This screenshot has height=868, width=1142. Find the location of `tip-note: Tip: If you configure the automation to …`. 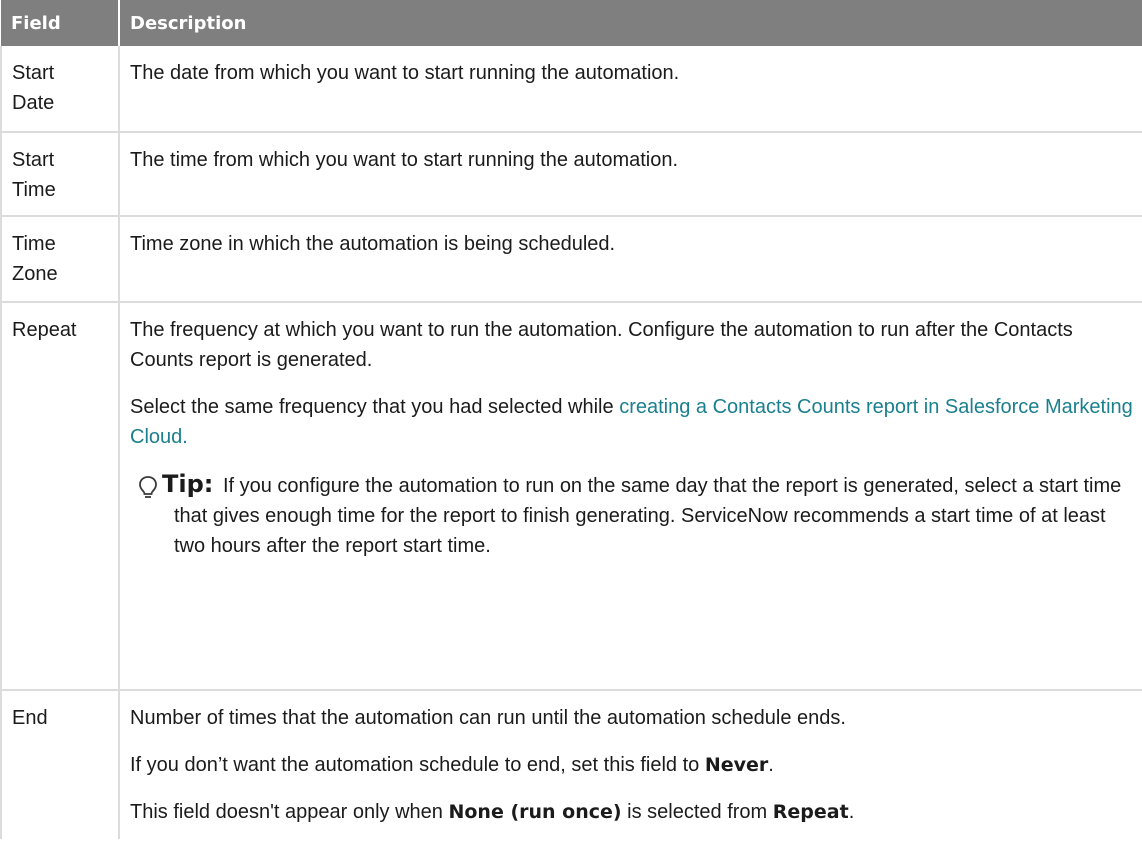

tip-note: Tip: If you configure the automation to … is located at coordinates (631, 524).